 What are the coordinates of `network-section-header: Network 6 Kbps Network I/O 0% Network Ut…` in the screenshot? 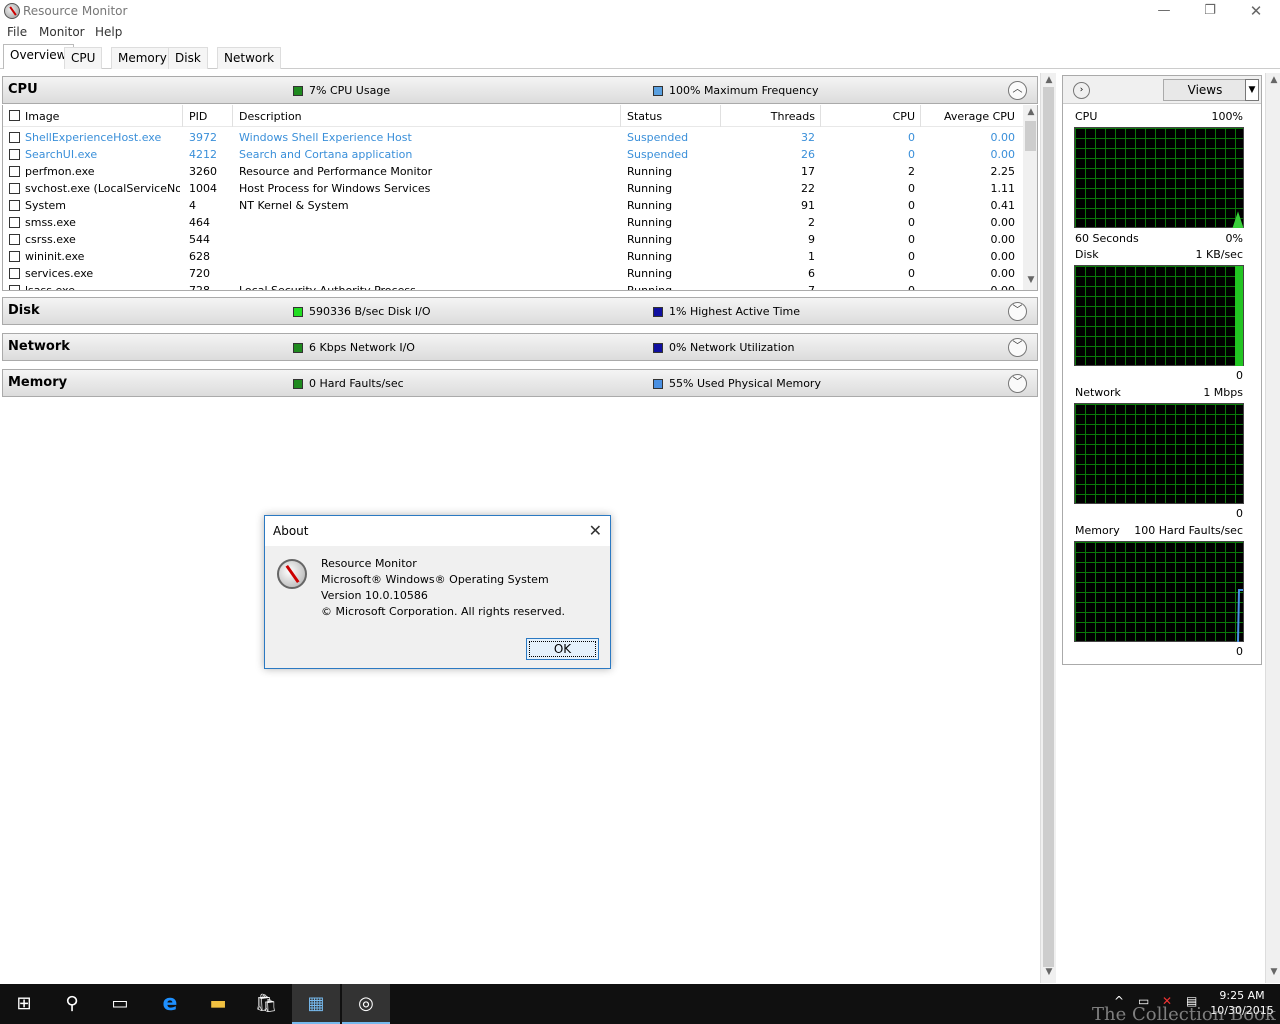 It's located at (520, 347).